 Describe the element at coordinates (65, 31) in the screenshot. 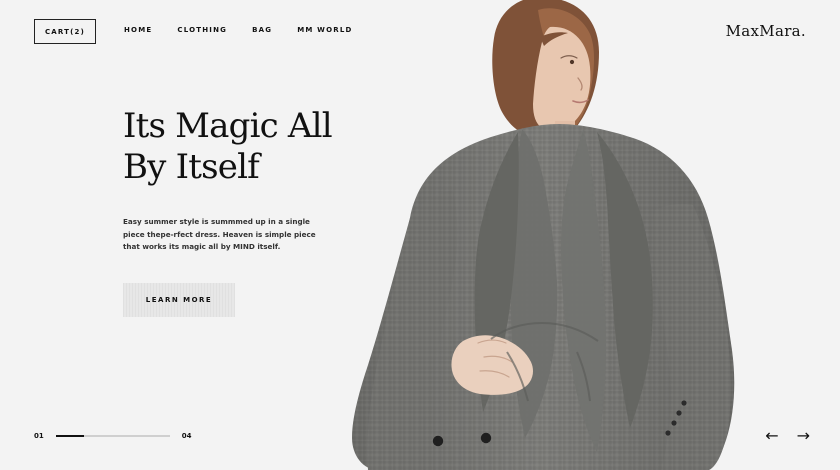

I see `cart-button: CART(2)` at that location.